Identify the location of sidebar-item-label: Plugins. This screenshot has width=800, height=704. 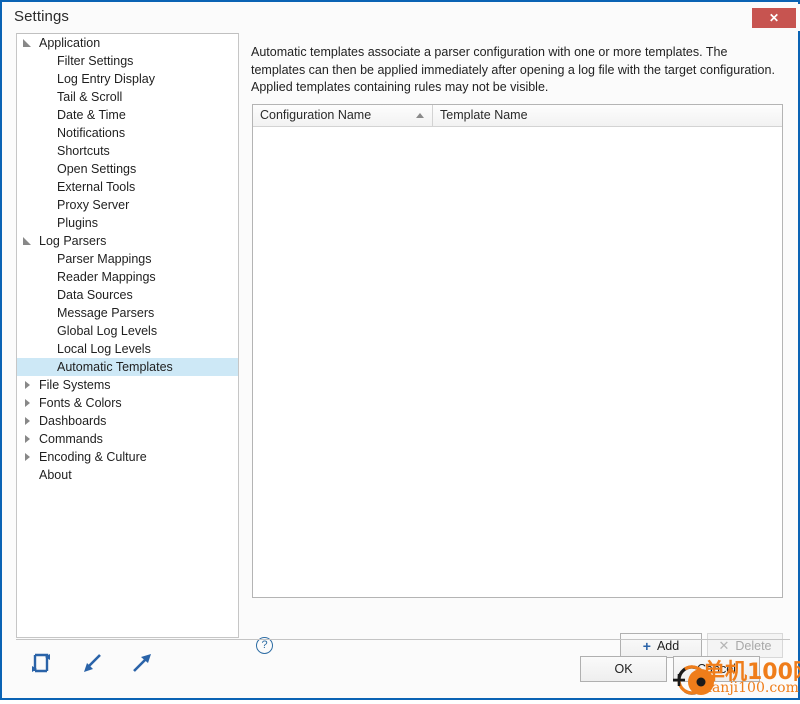
(77, 223).